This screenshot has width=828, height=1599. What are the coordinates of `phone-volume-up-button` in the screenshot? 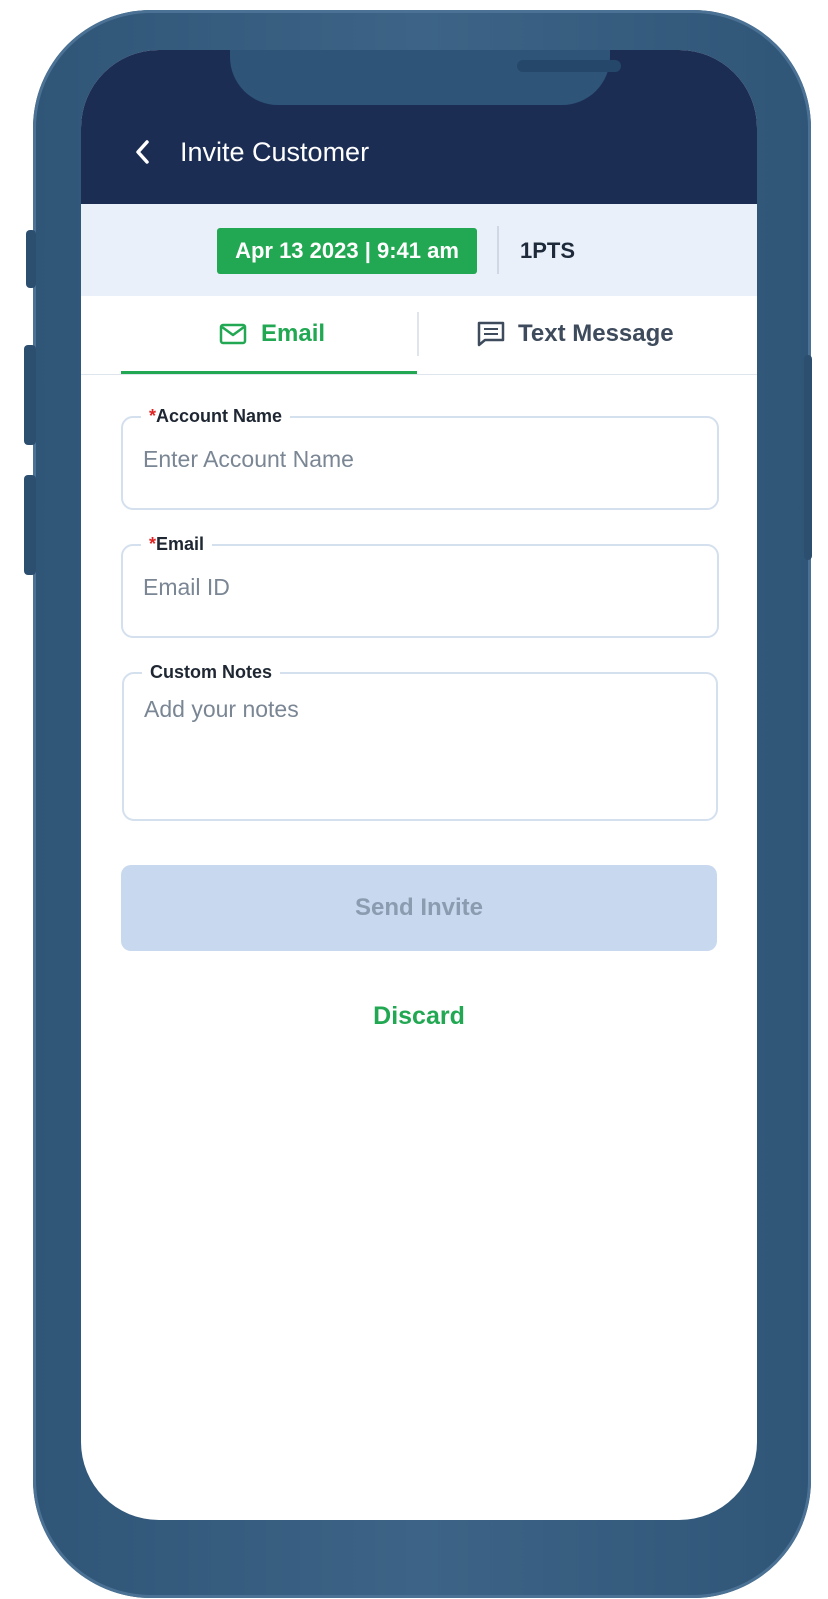 It's located at (30, 395).